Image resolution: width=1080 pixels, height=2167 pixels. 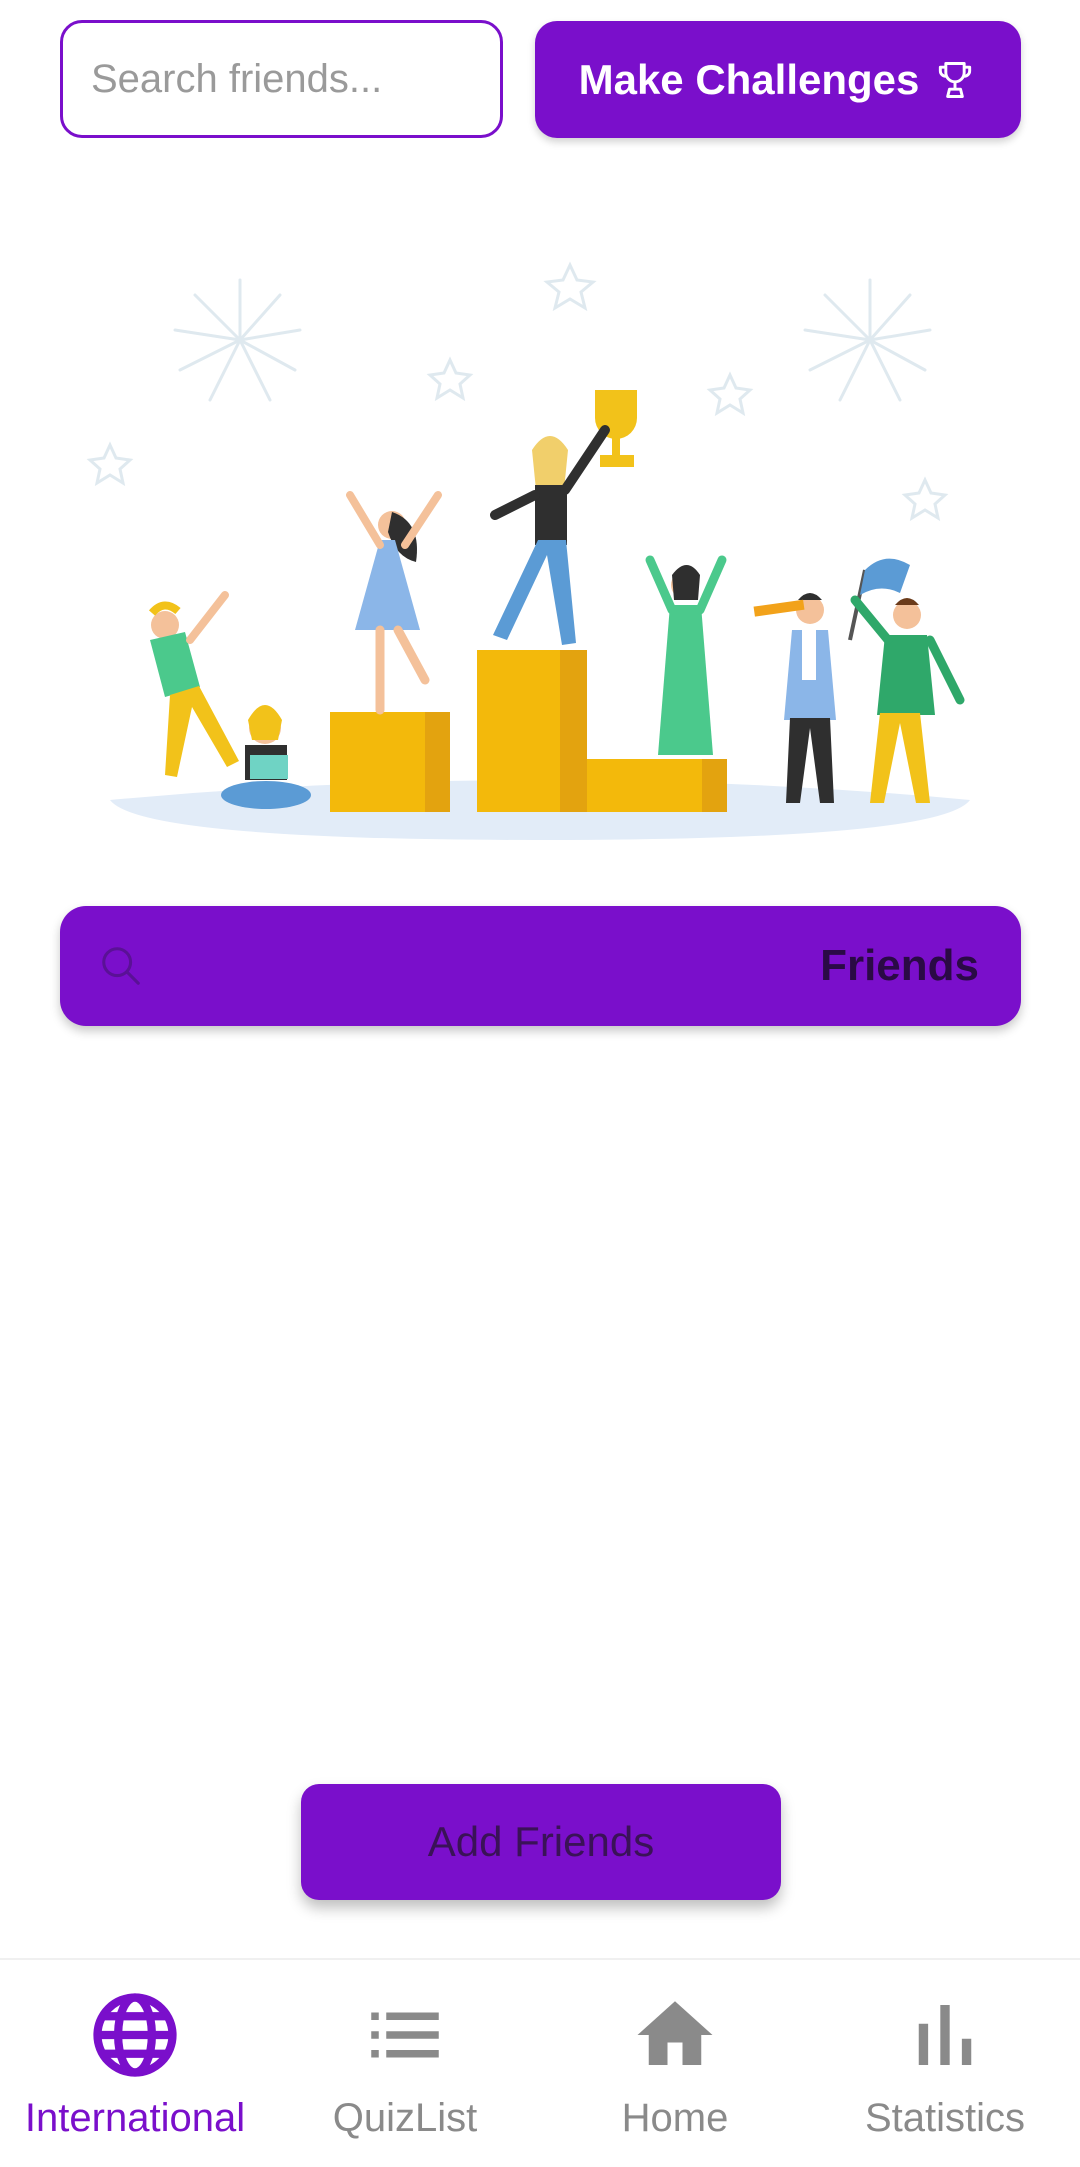 What do you see at coordinates (405, 2118) in the screenshot?
I see `nav-label-quizlist: QuizList` at bounding box center [405, 2118].